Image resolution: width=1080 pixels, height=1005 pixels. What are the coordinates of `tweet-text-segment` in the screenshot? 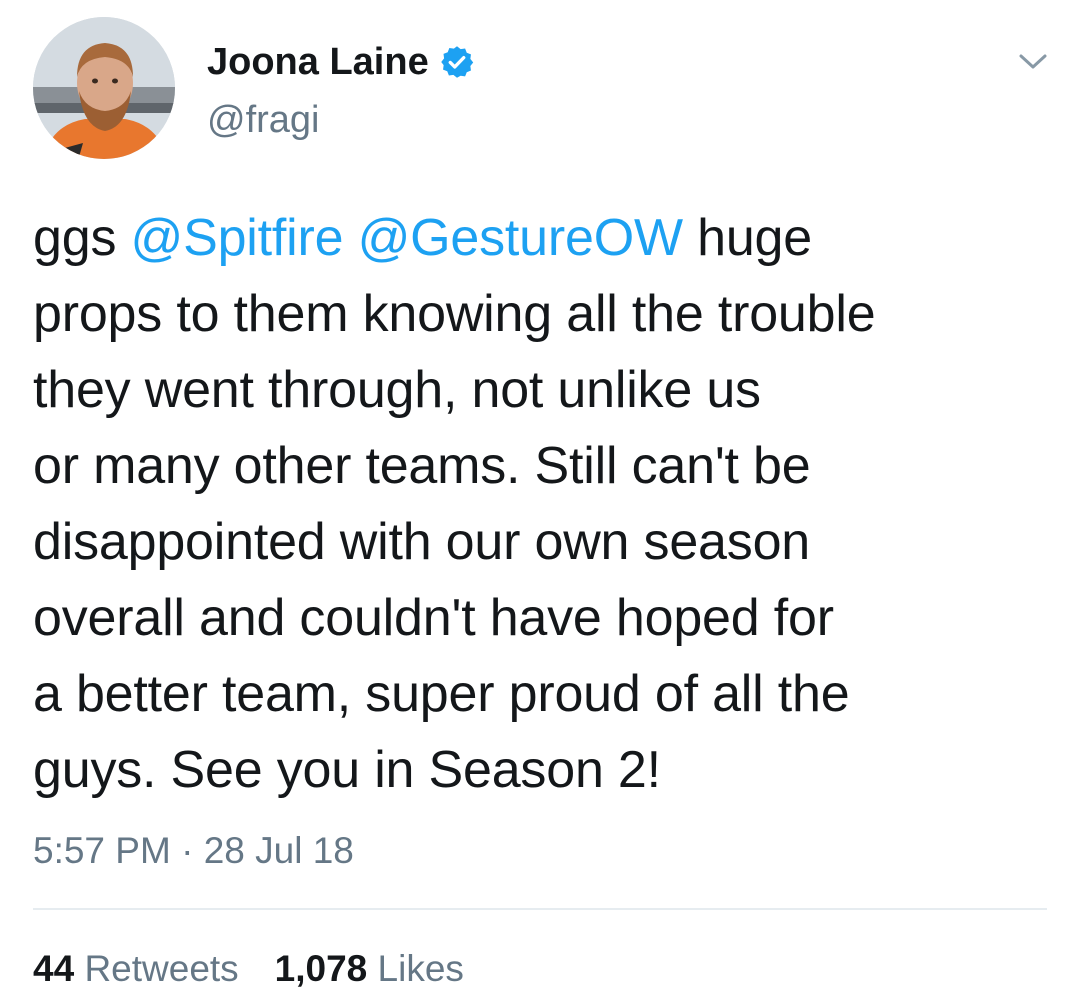 It's located at (350, 238).